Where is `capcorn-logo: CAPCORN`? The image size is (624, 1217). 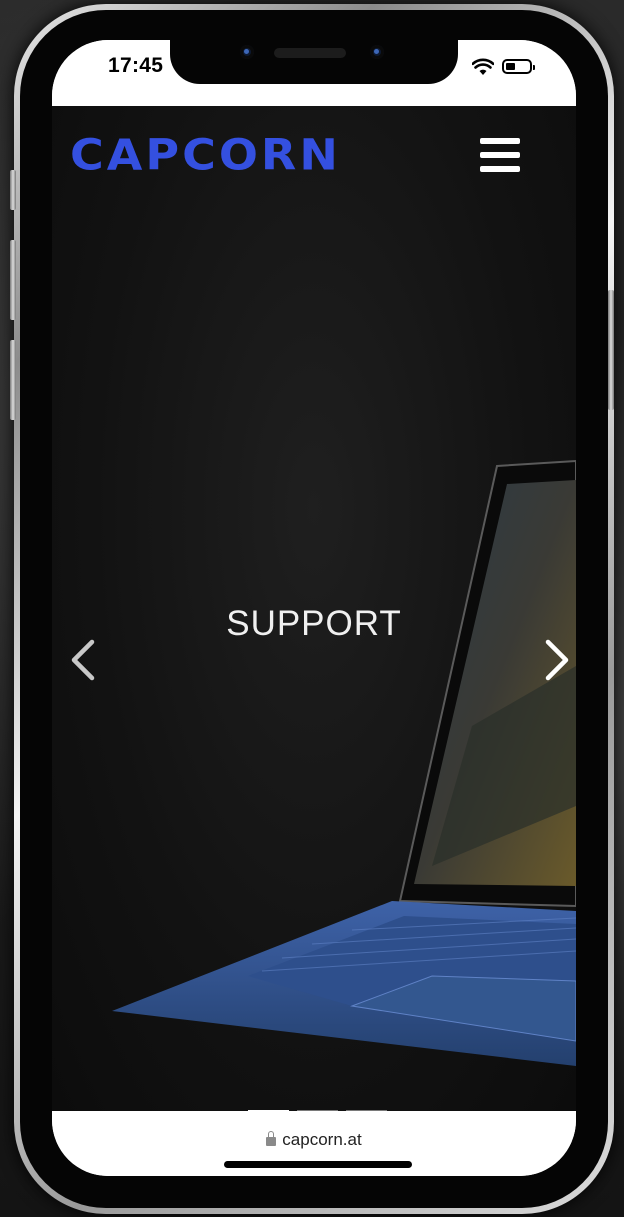
capcorn-logo: CAPCORN is located at coordinates (205, 155).